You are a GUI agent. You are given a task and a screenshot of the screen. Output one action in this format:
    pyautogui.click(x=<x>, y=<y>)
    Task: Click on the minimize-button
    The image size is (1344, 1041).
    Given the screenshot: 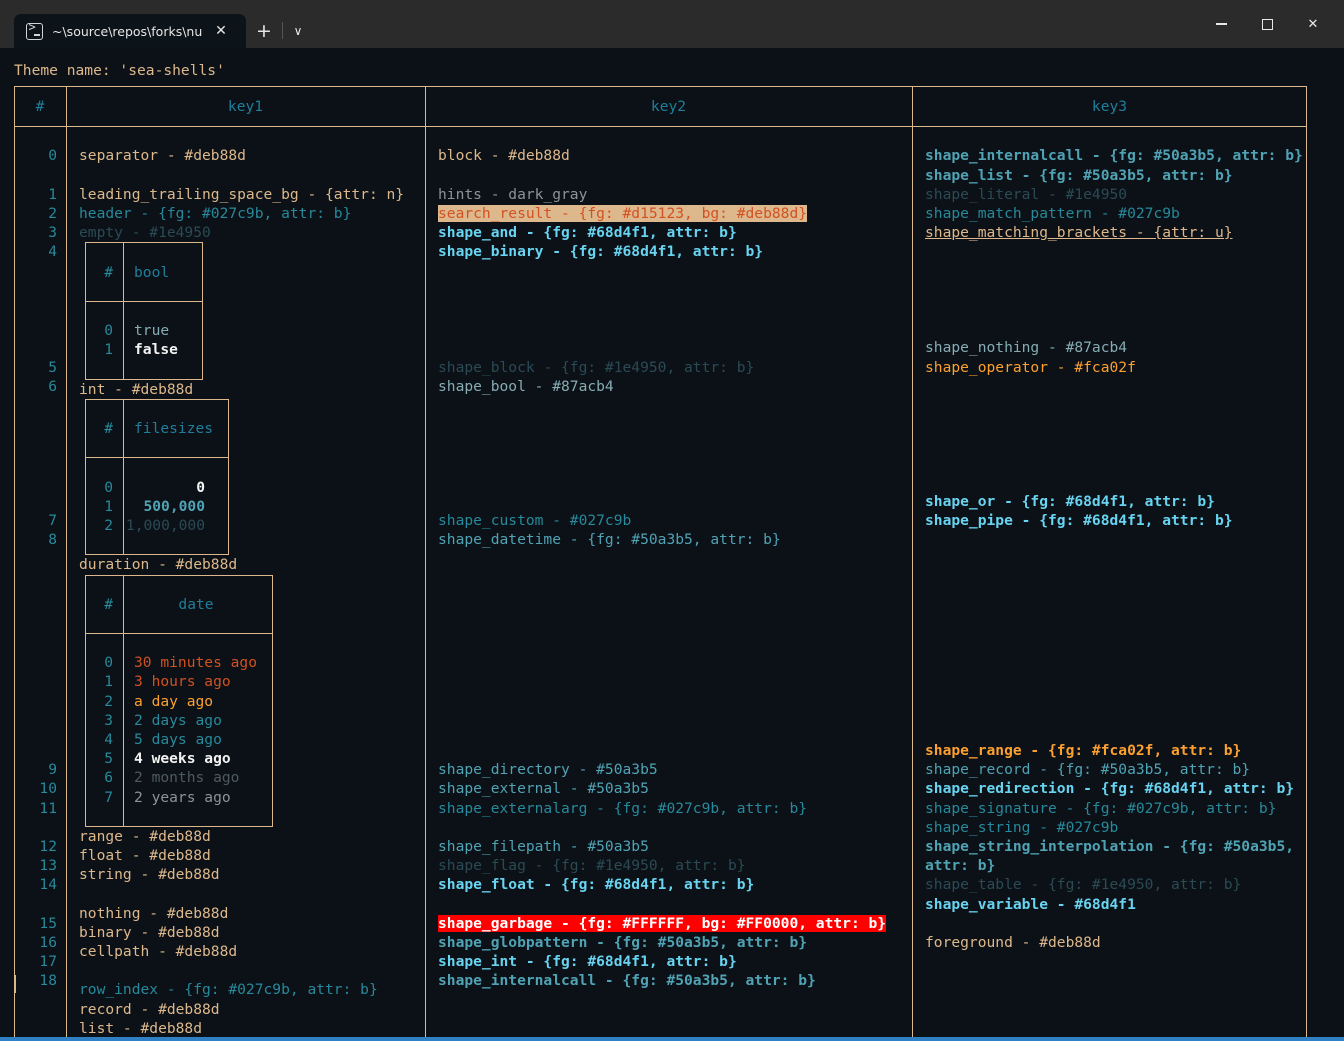 What is the action you would take?
    pyautogui.click(x=1221, y=24)
    